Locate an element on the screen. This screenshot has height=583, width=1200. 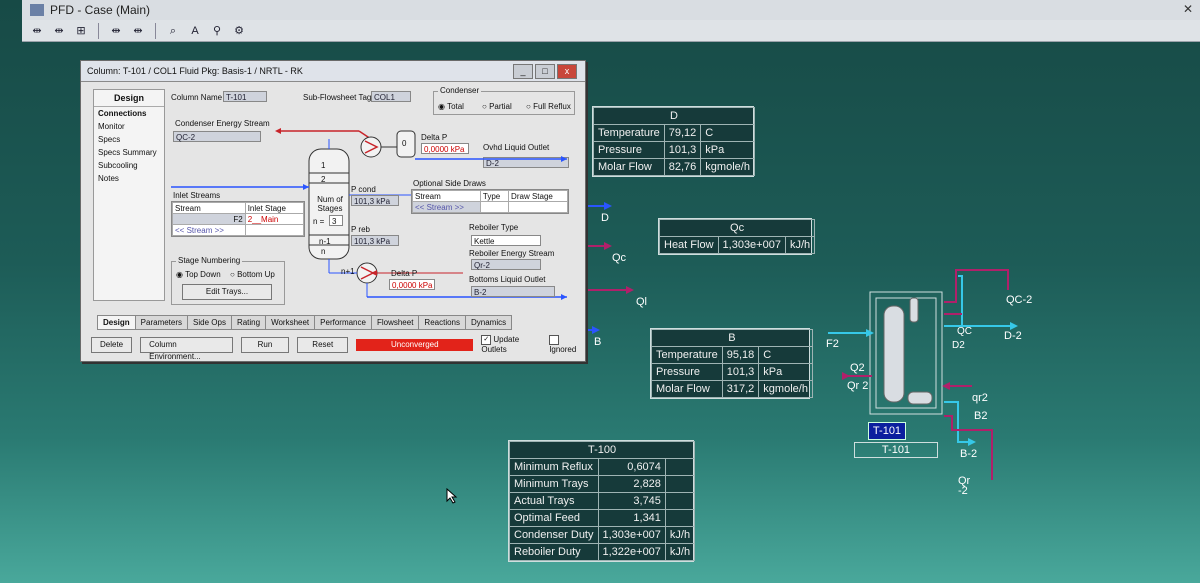
p-cond-input: 101,3 kPa is located at coordinates (375, 200).